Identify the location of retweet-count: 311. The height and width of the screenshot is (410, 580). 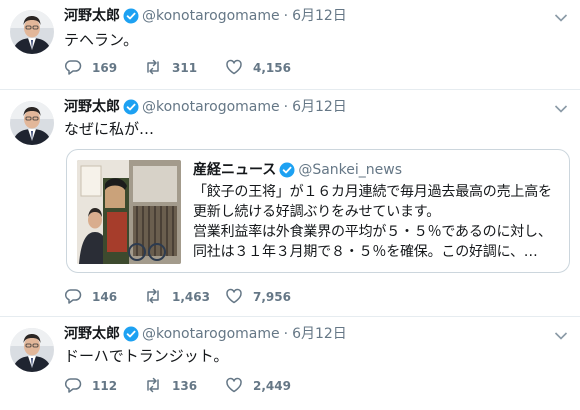
(185, 68).